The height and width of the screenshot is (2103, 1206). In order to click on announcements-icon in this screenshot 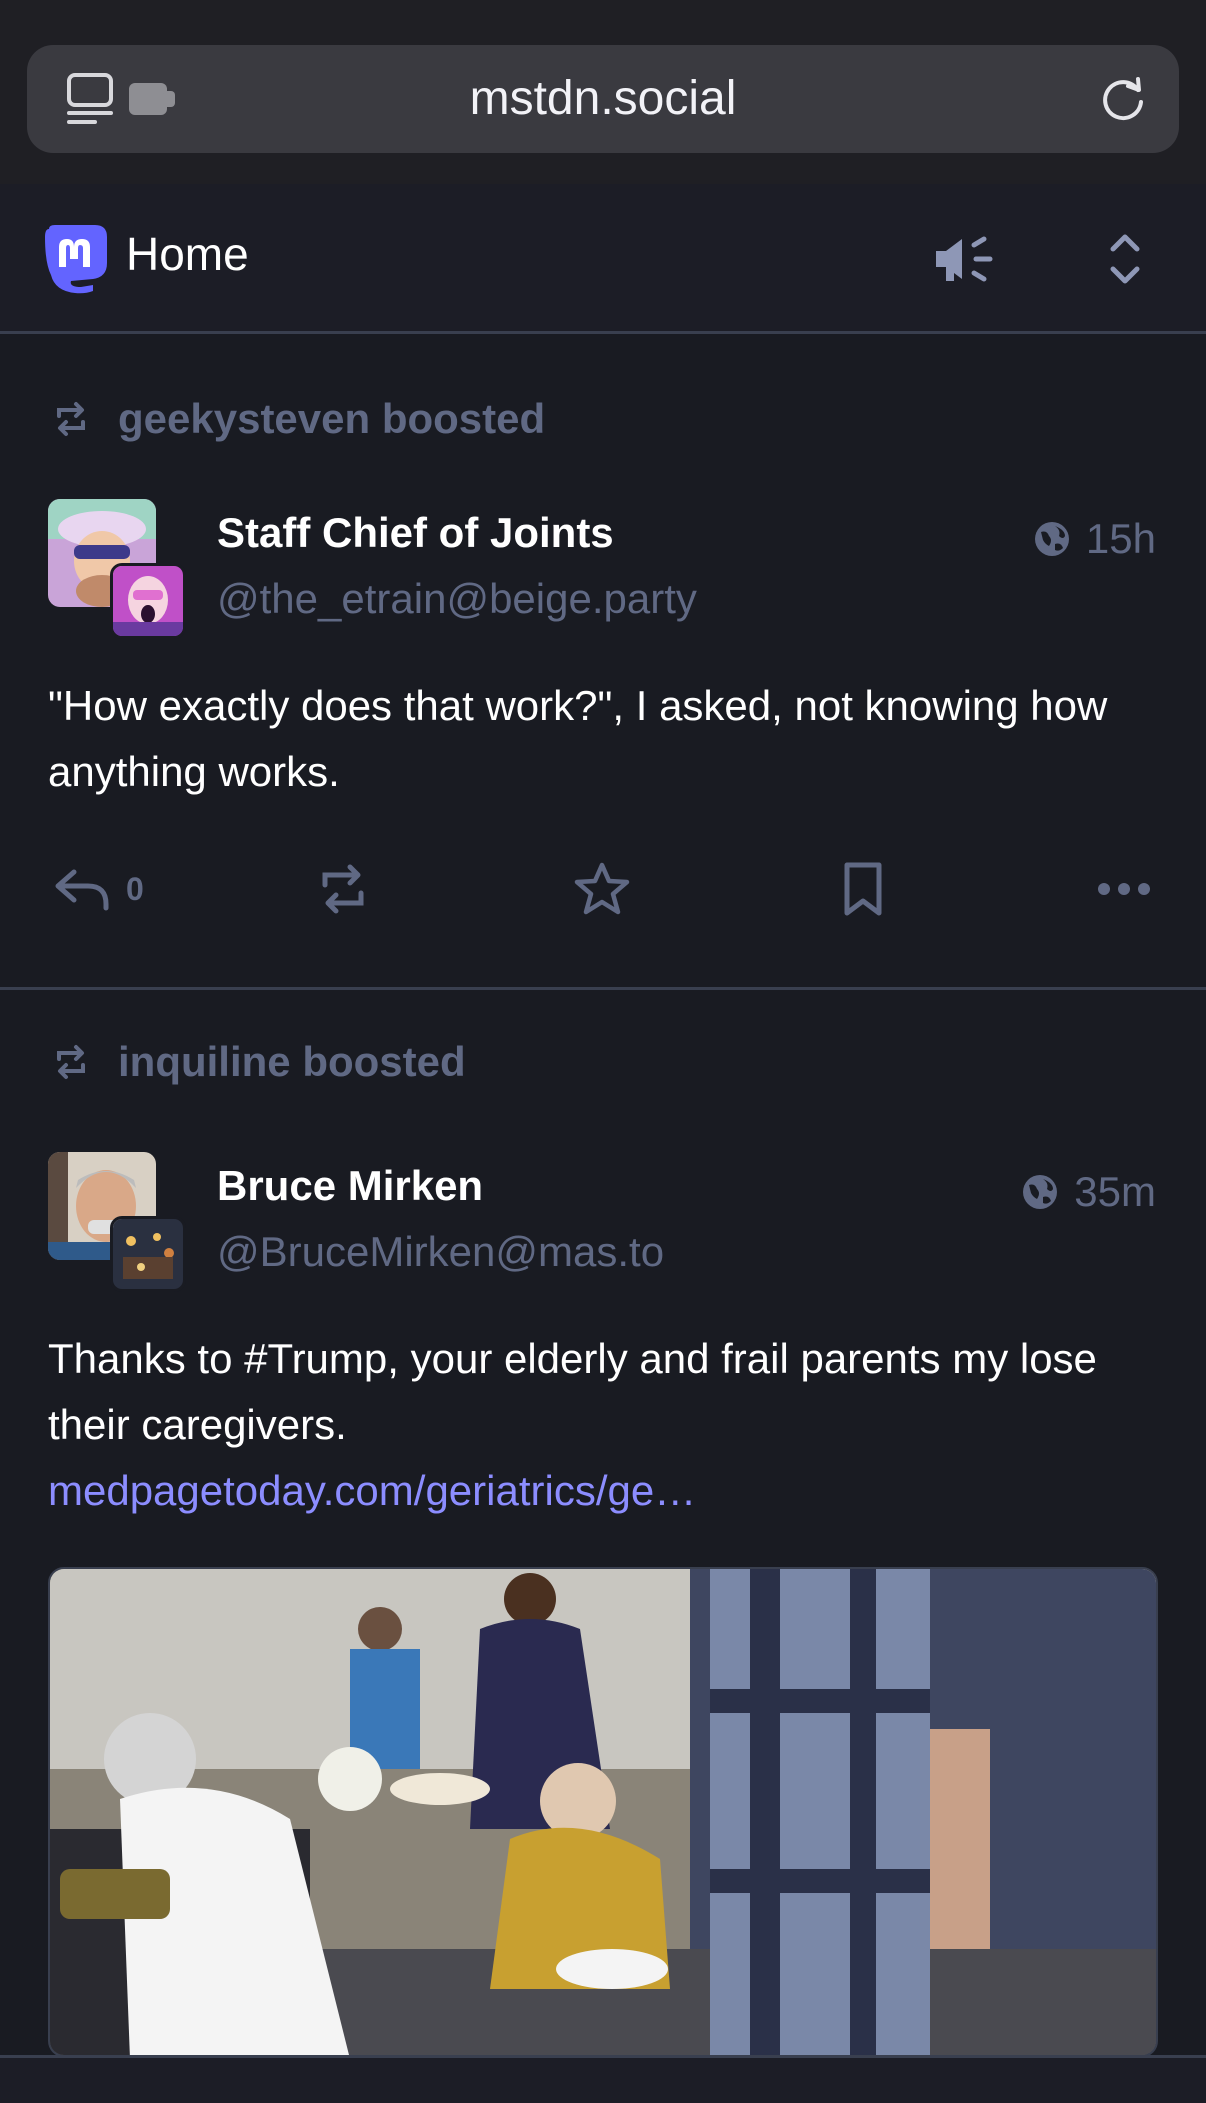, I will do `click(965, 259)`.